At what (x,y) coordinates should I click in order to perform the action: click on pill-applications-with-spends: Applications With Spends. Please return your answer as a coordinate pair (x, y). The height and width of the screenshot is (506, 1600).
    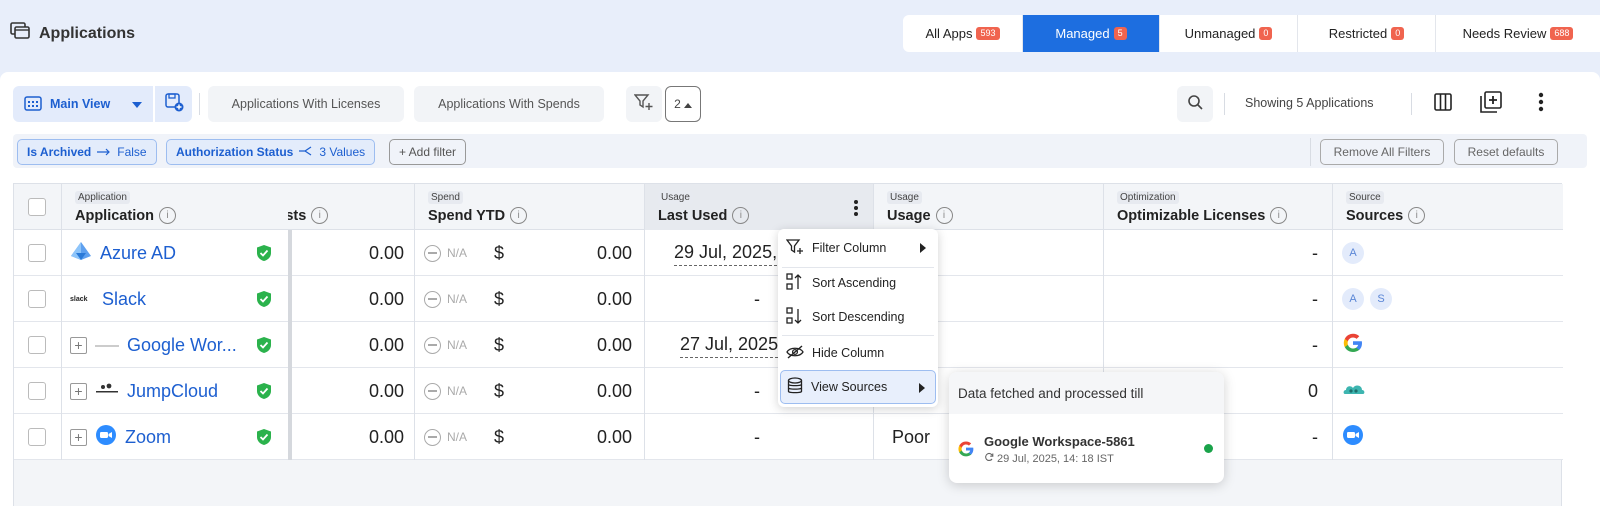
    Looking at the image, I should click on (509, 104).